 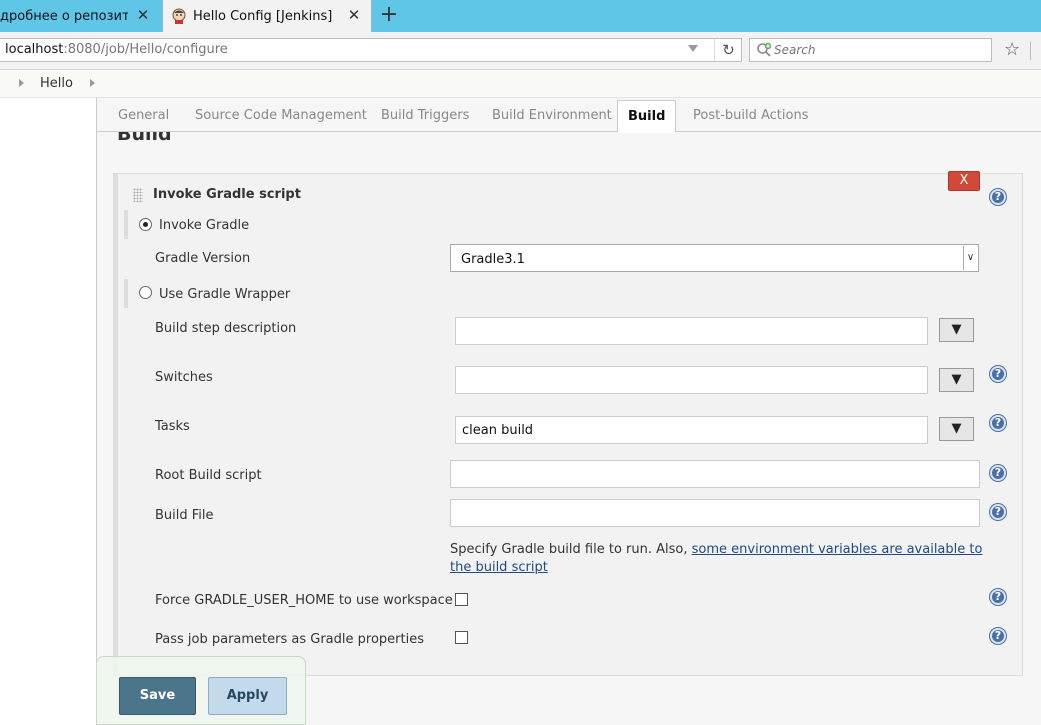 I want to click on save-bar: Save Apply, so click(x=201, y=690).